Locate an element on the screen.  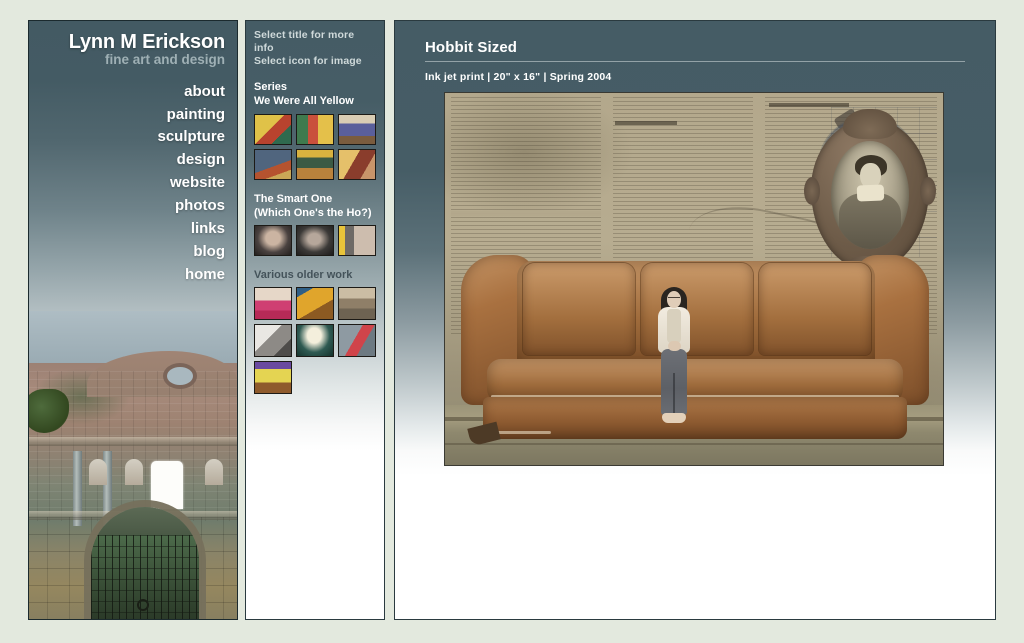
art-seated-woman is located at coordinates (674, 358).